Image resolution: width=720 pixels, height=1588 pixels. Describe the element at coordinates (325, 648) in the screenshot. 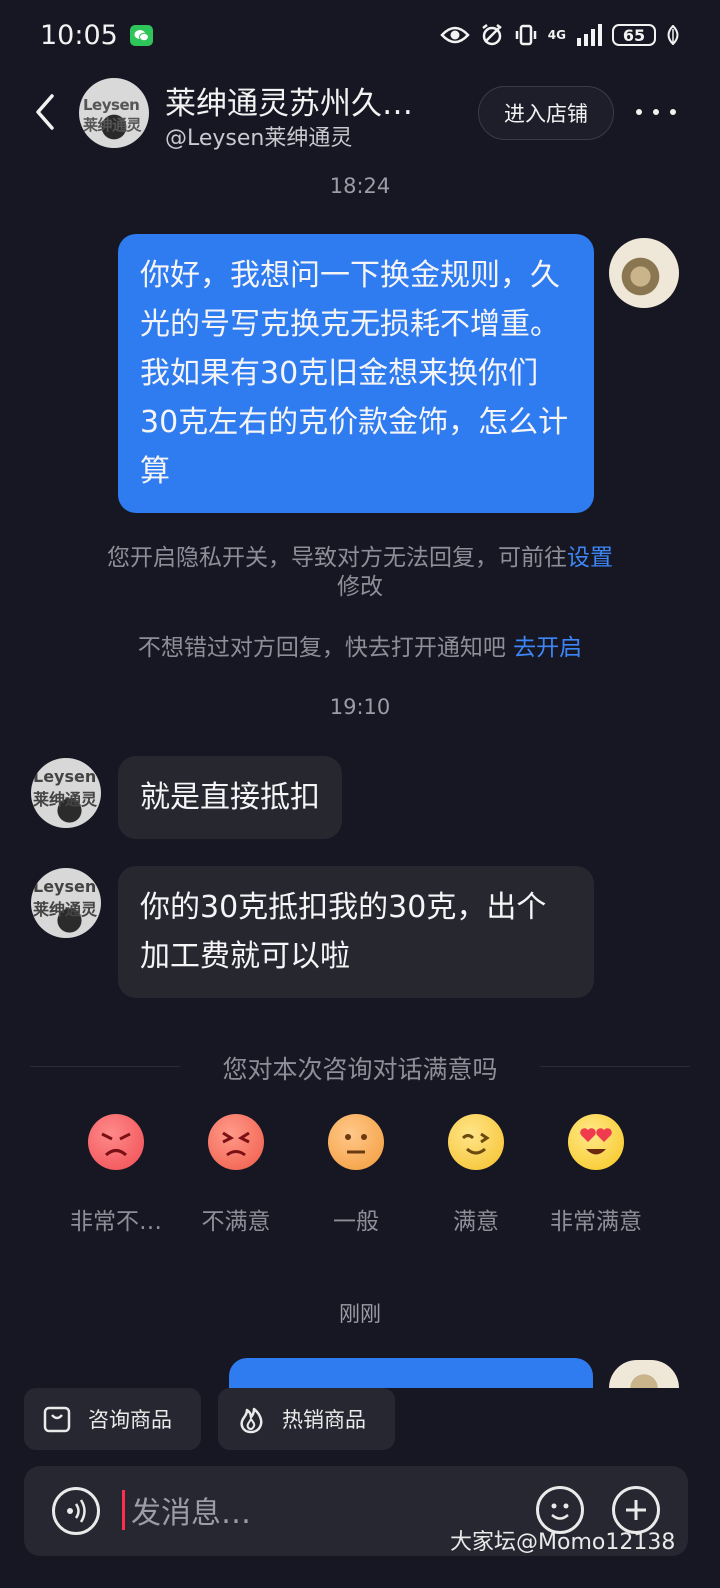

I see `notification-notice-text: 不想错过对方回复，快去打开通知吧` at that location.